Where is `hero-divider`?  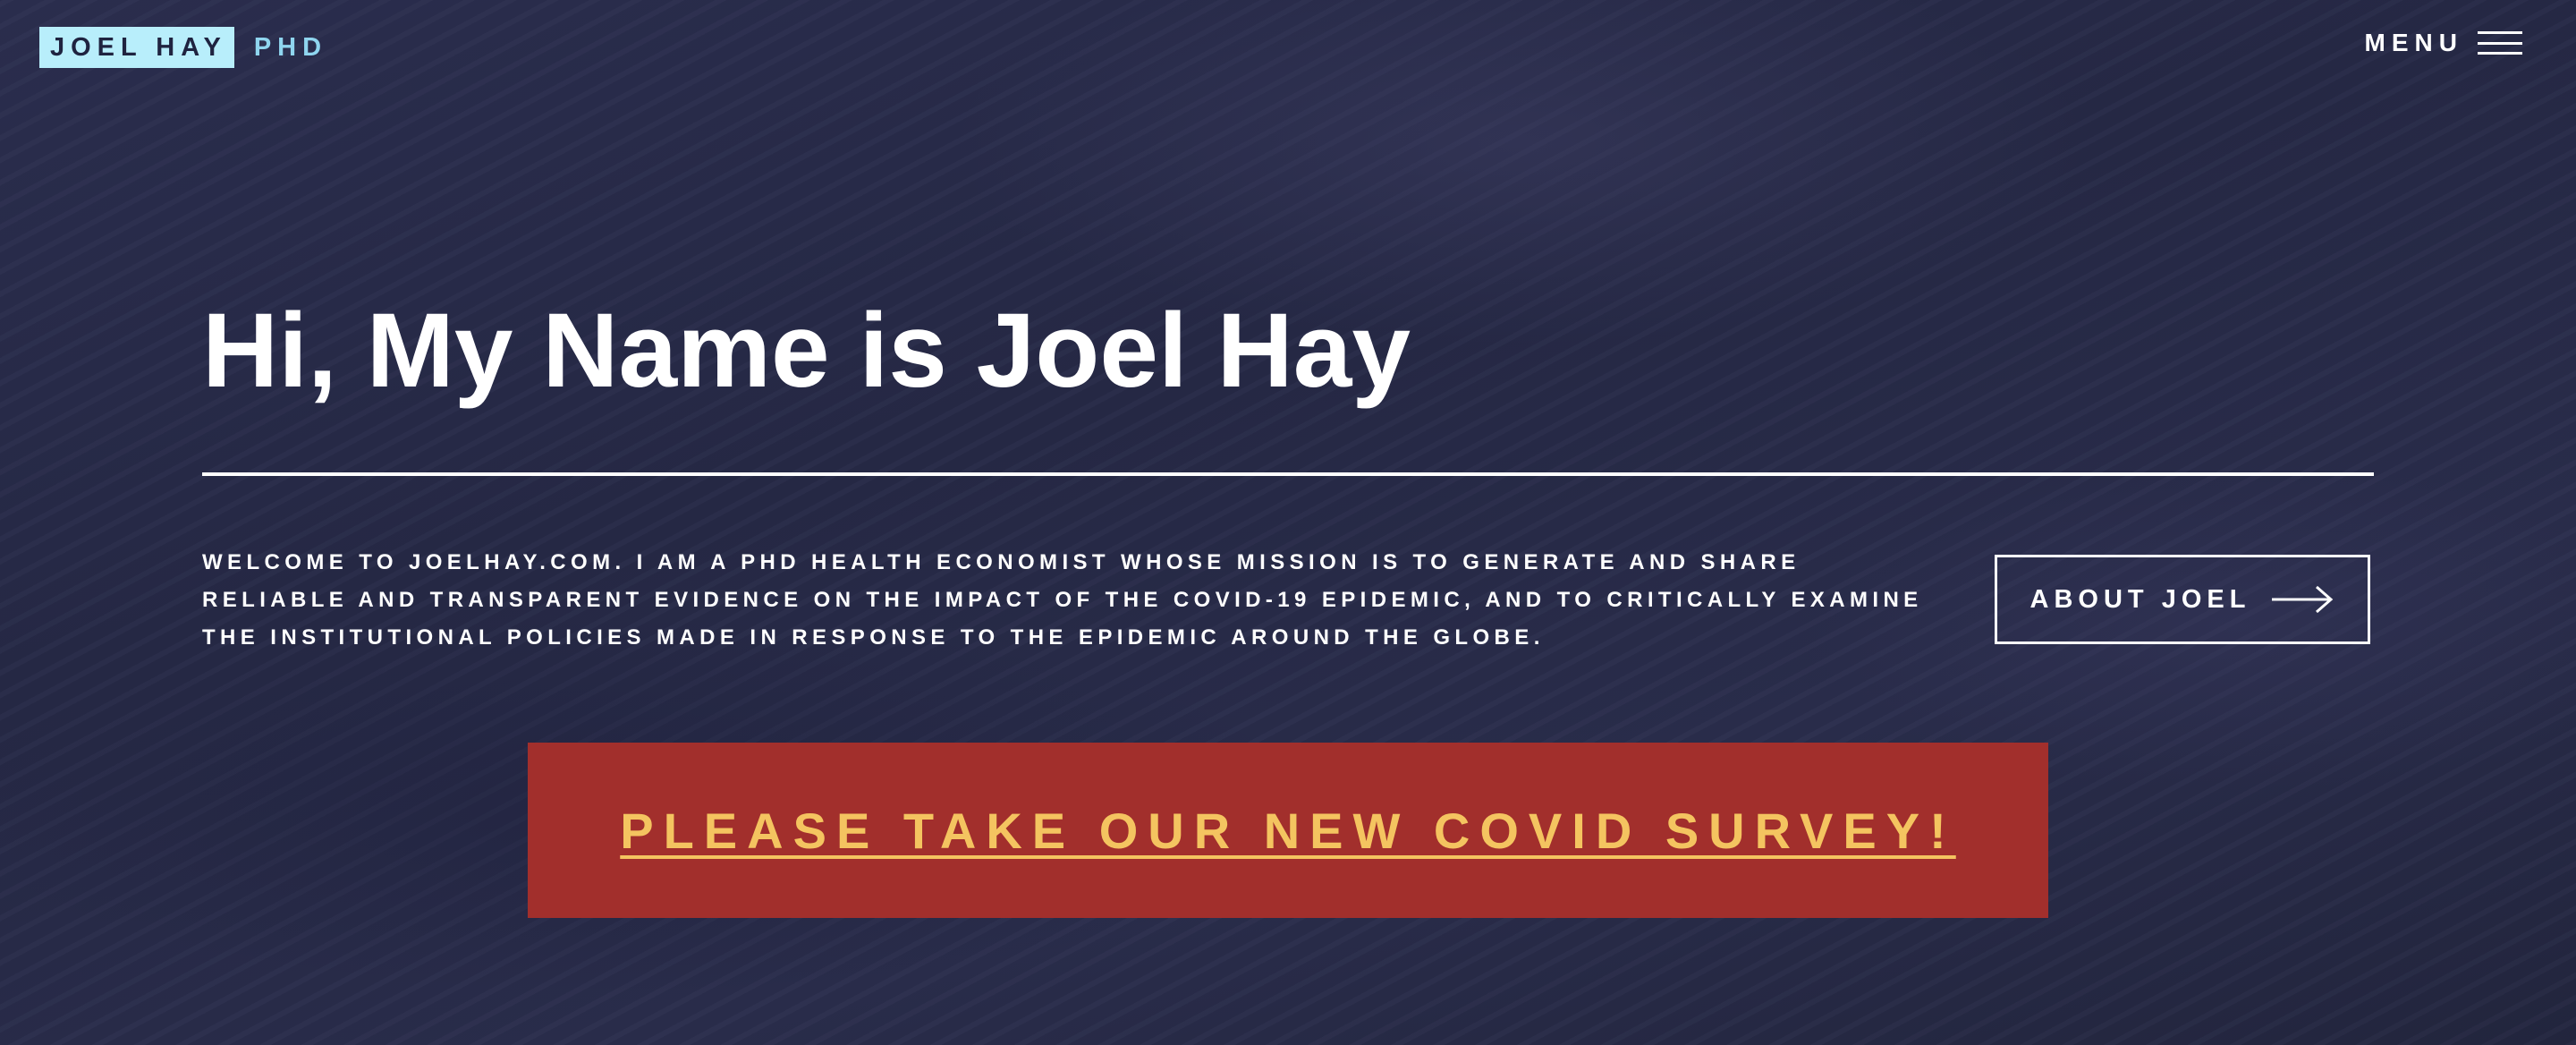
hero-divider is located at coordinates (1288, 474).